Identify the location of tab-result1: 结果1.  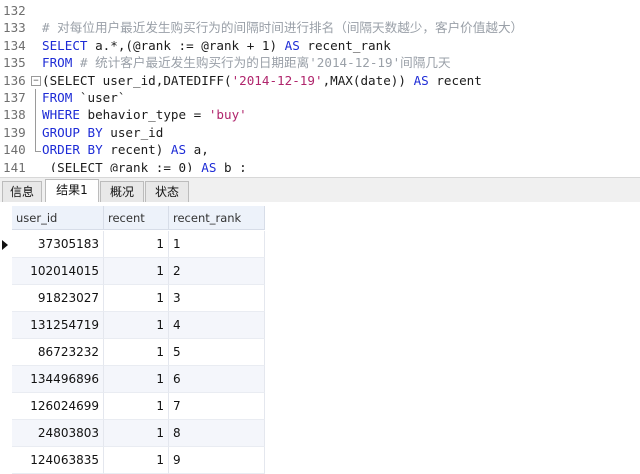
(72, 191).